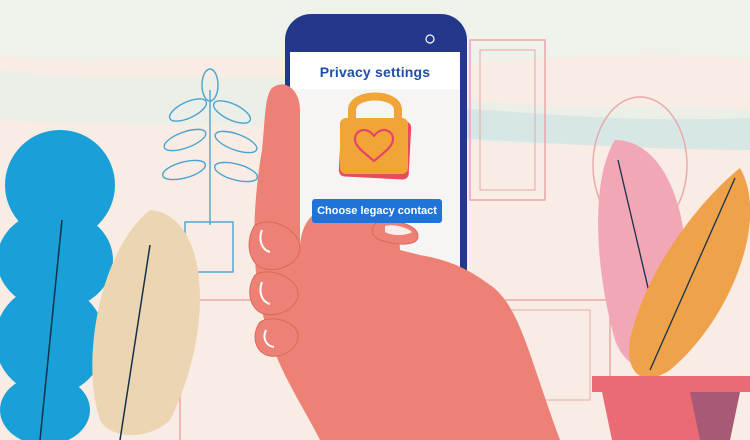 The width and height of the screenshot is (750, 440). I want to click on choose-legacy-contact-button: Choose legacy contact, so click(377, 211).